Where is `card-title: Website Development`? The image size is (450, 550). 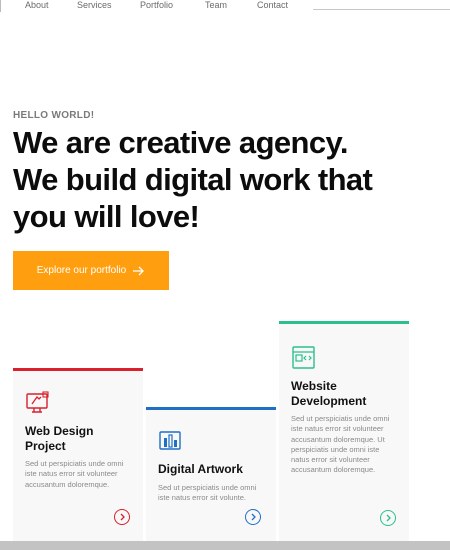 card-title: Website Development is located at coordinates (329, 393).